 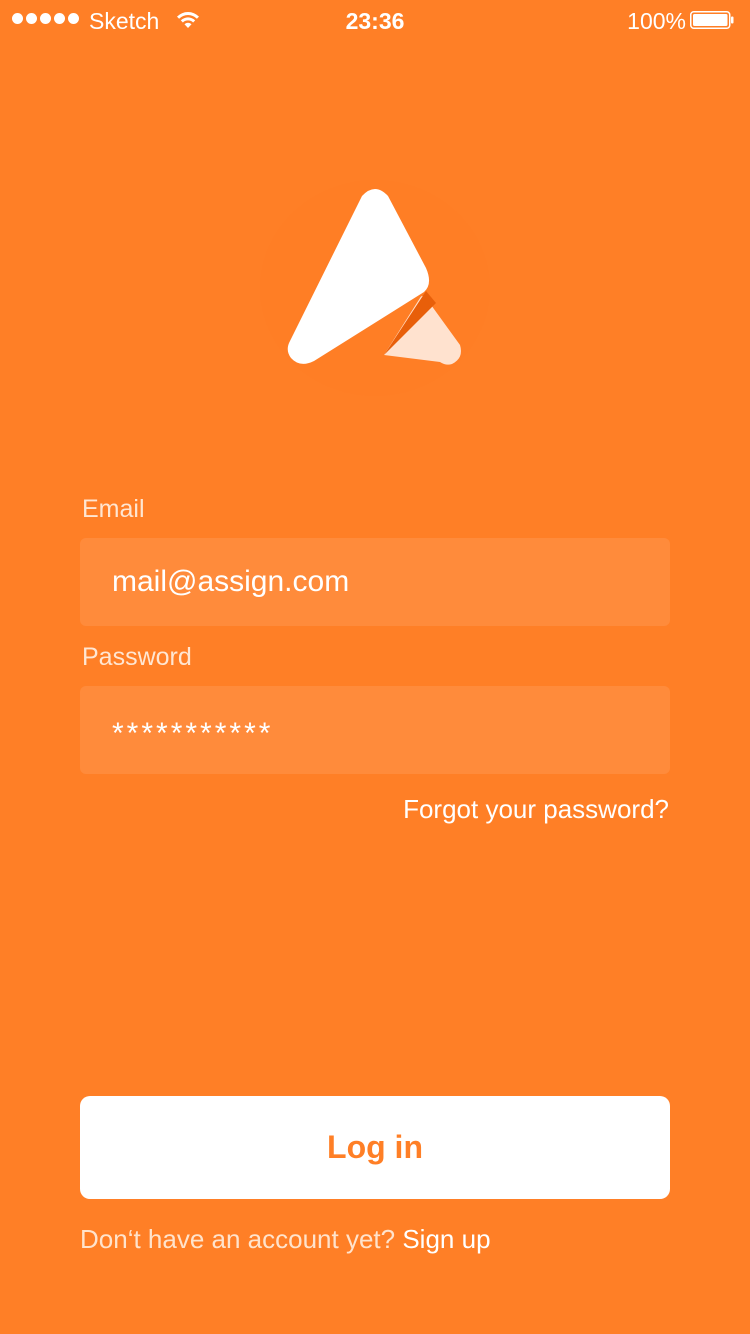 I want to click on signup-link: Sign up, so click(x=446, y=1239).